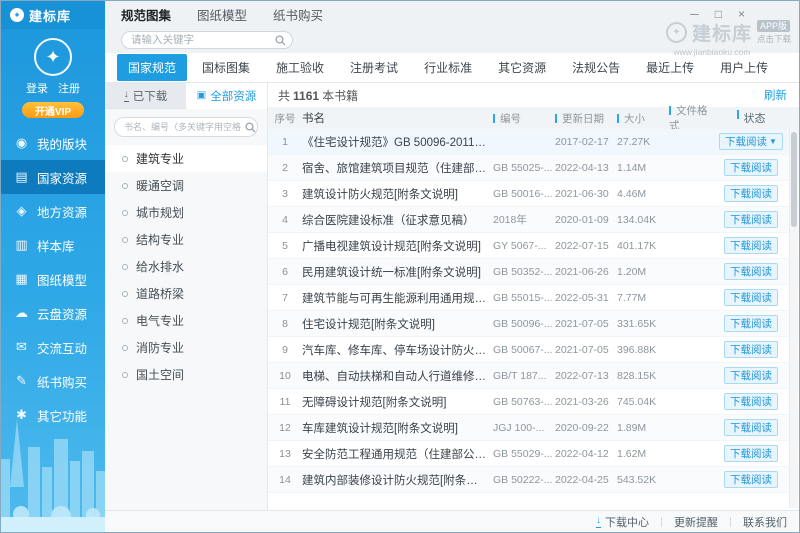  I want to click on category-item: 道路桥梁, so click(186, 293).